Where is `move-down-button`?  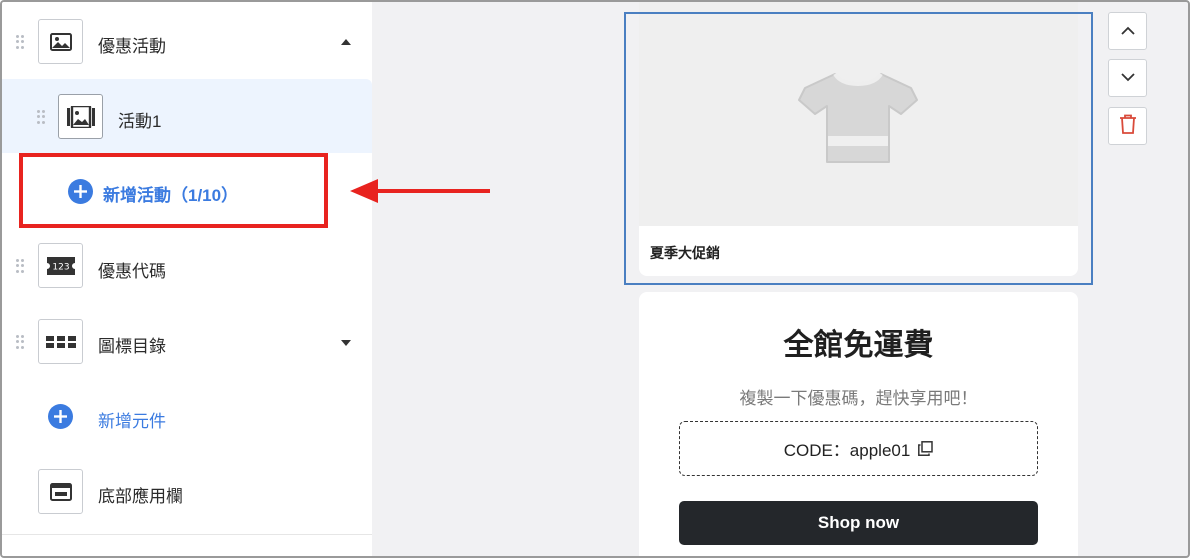 move-down-button is located at coordinates (1127, 78).